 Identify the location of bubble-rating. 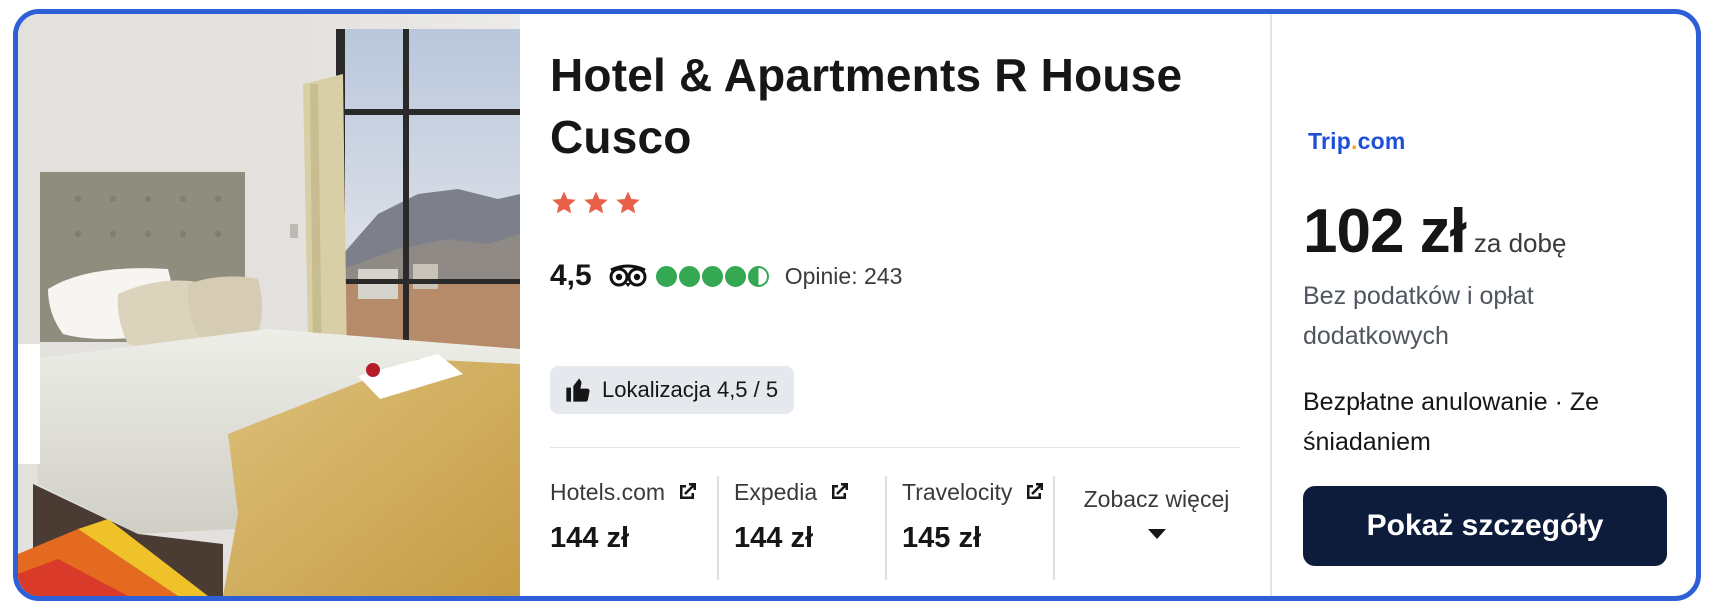
(712, 276).